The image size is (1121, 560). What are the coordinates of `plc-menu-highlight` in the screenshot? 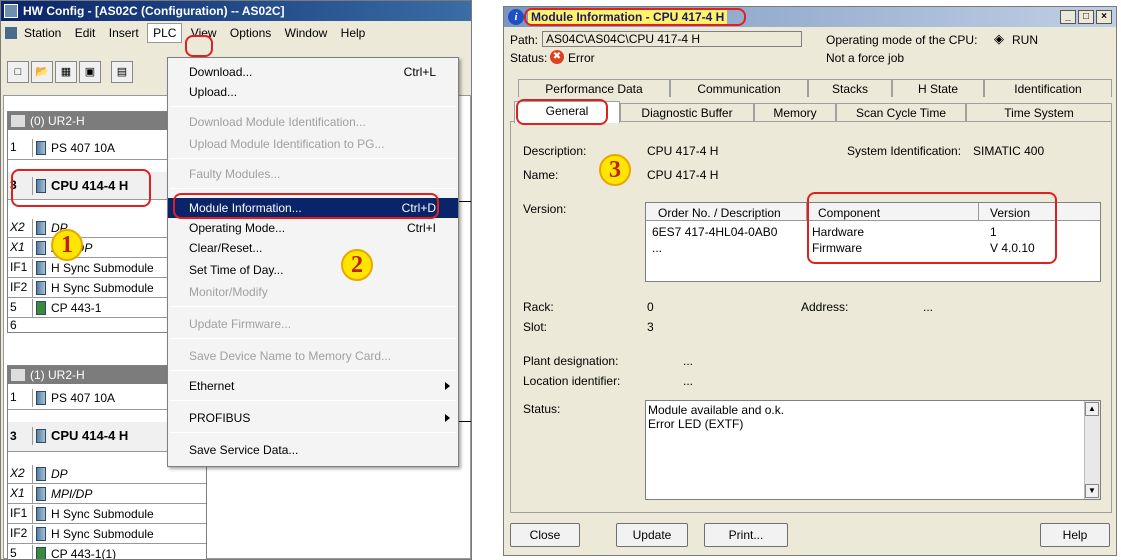 It's located at (199, 46).